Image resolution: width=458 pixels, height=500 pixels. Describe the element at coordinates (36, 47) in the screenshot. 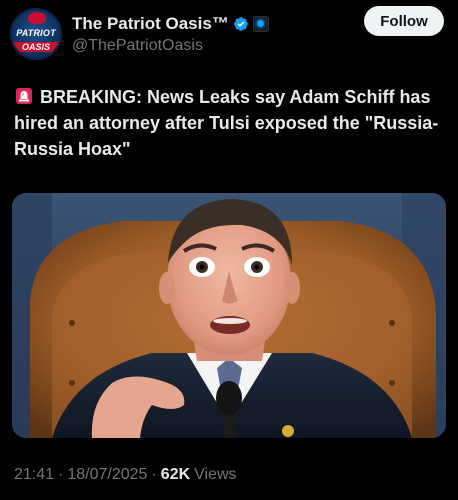

I see `avatar-logo-bottom: OASIS` at that location.